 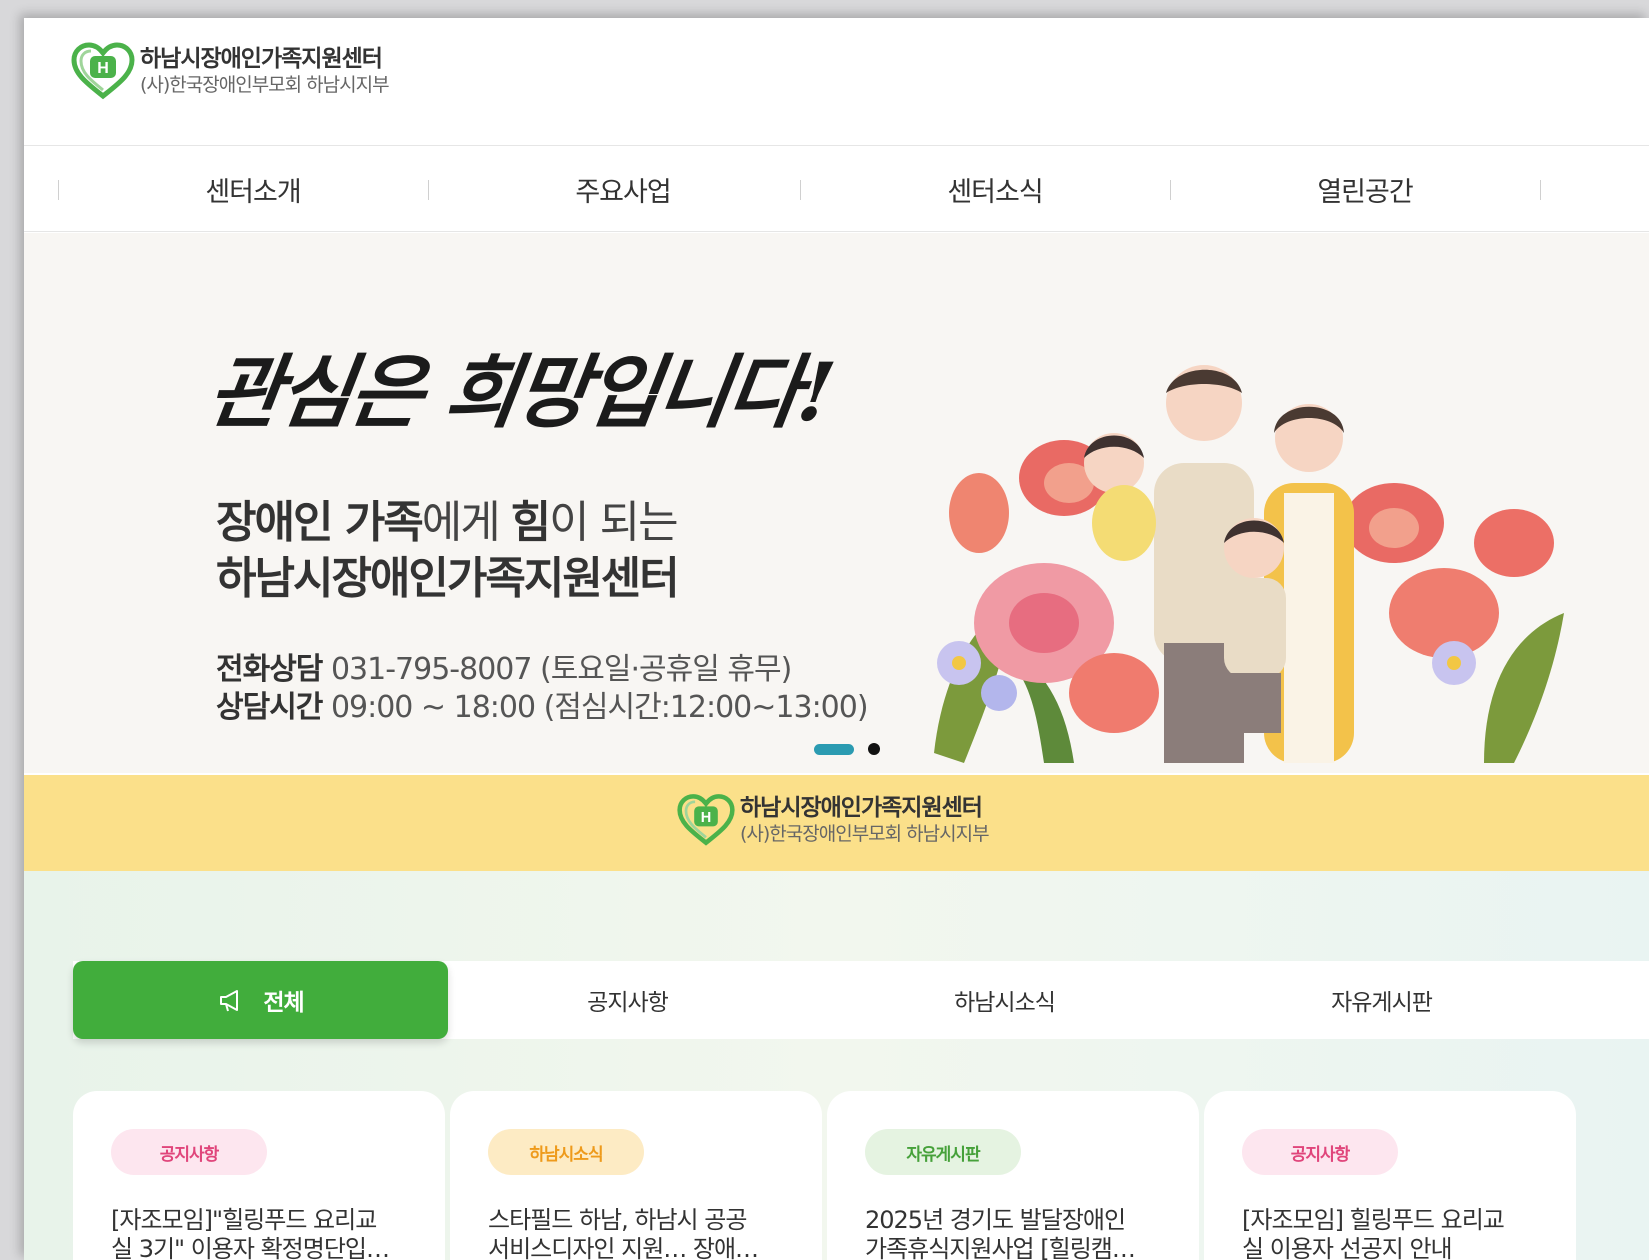 I want to click on logo-subtitle: (사)한국장애인부모회 하남시지부, so click(x=265, y=85).